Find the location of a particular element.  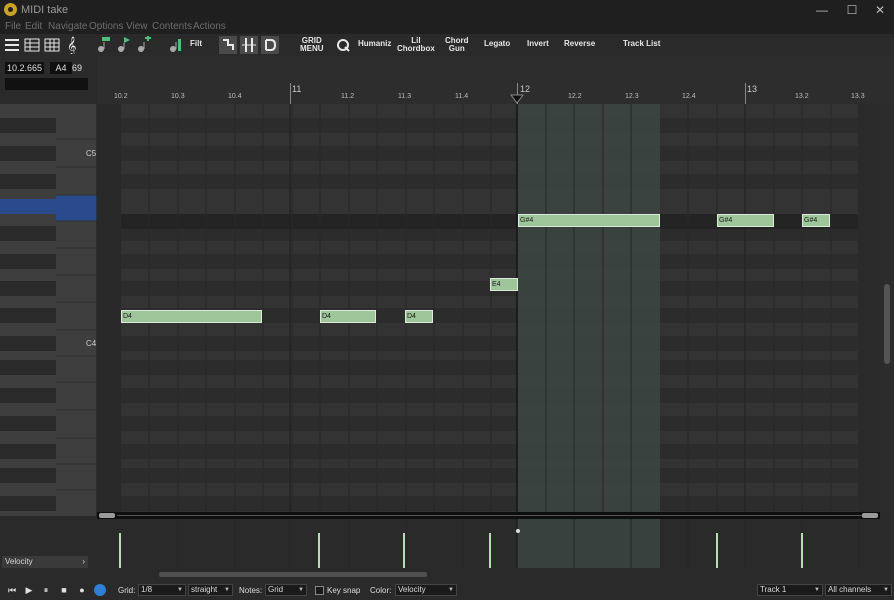

maximize-button: ☐ is located at coordinates (852, 10).